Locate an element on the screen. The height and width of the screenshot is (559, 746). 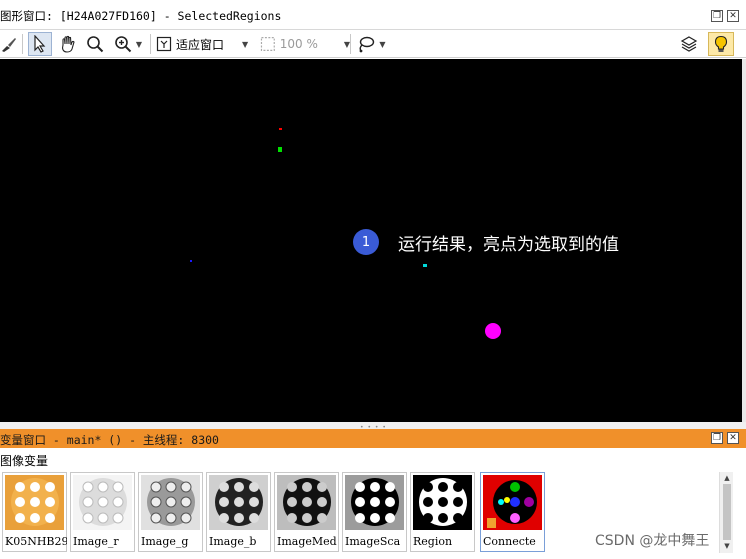
magnifier-icon is located at coordinates (95, 44).